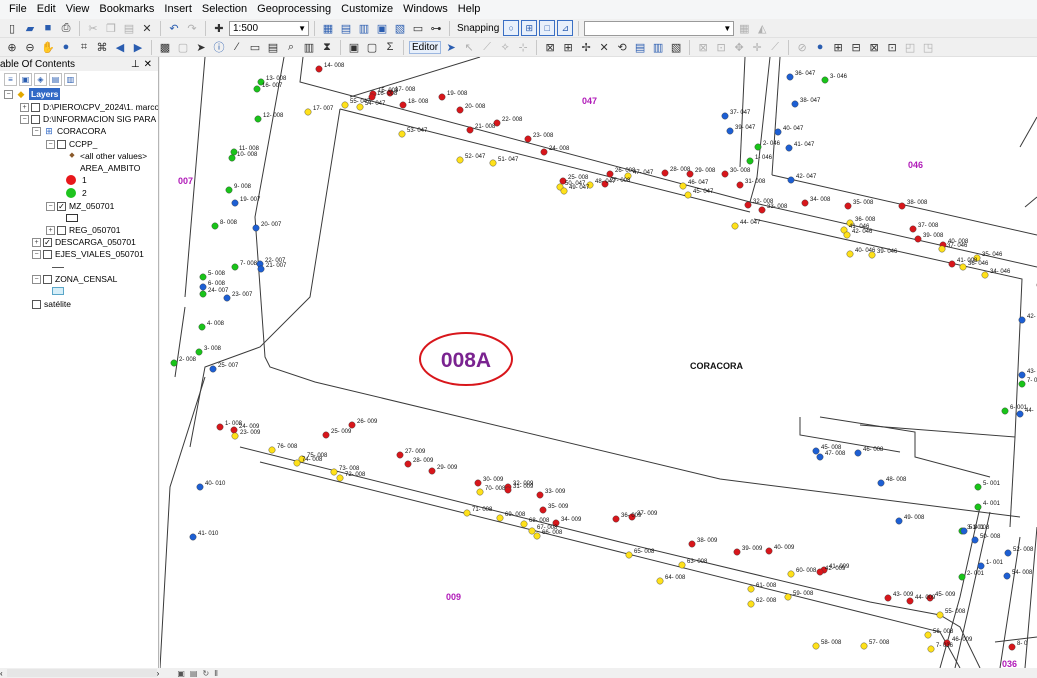  I want to click on copy-icon: ❐, so click(111, 28).